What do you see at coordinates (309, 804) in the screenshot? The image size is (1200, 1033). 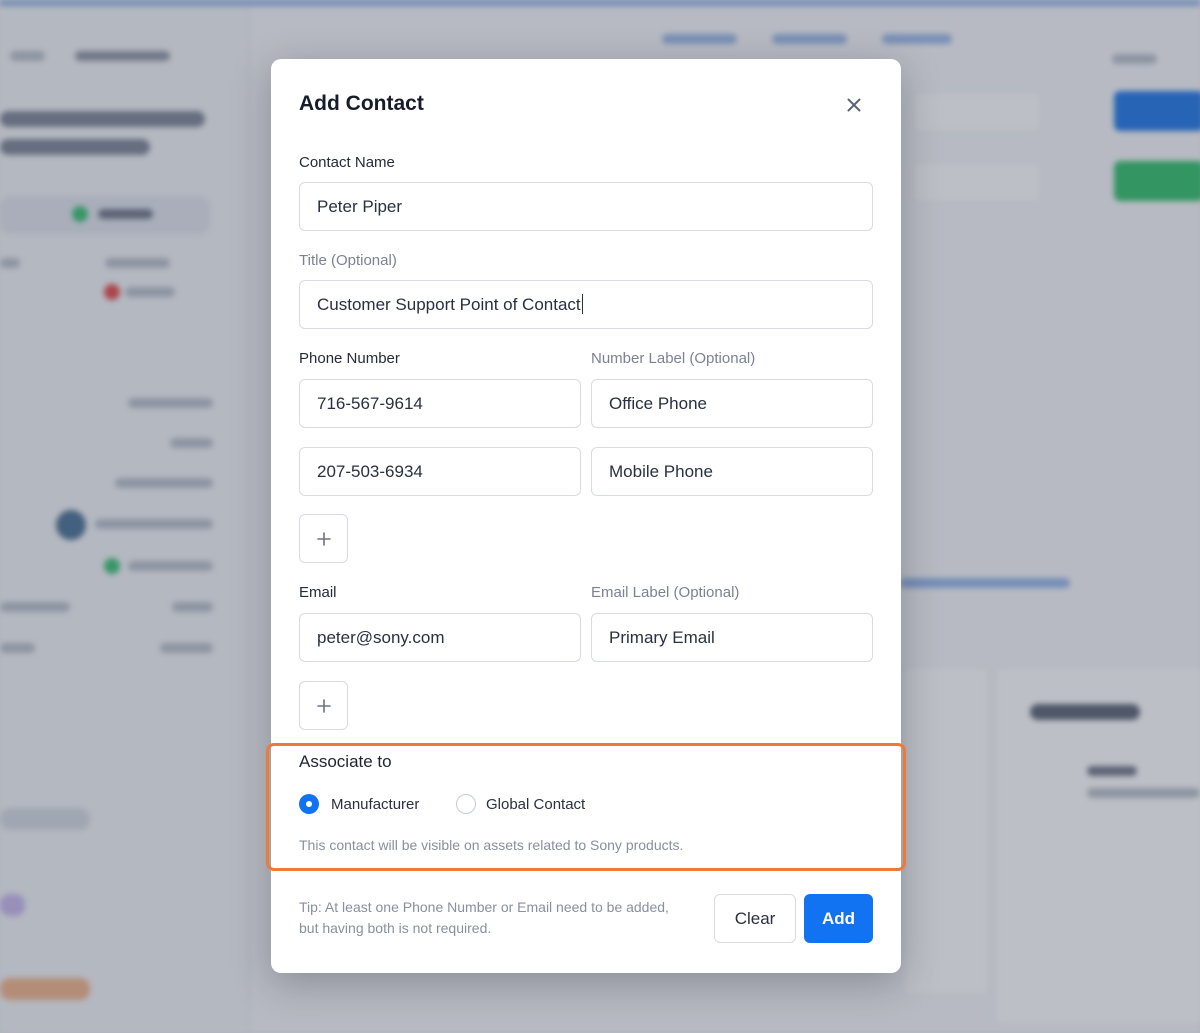 I see `radio-manufacturer` at bounding box center [309, 804].